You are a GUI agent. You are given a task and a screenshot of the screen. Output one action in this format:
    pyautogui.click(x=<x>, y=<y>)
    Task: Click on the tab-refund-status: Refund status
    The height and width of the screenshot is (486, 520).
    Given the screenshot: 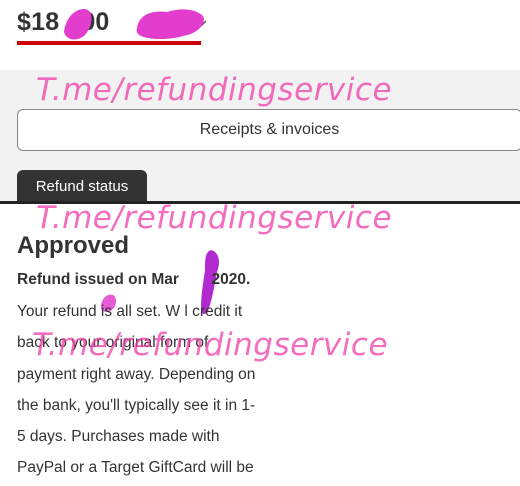 What is the action you would take?
    pyautogui.click(x=82, y=186)
    